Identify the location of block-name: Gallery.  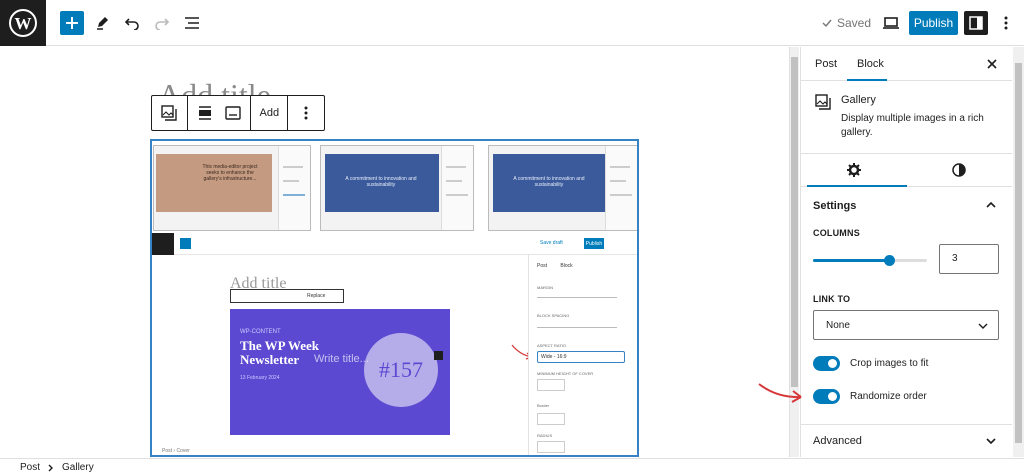
(858, 100).